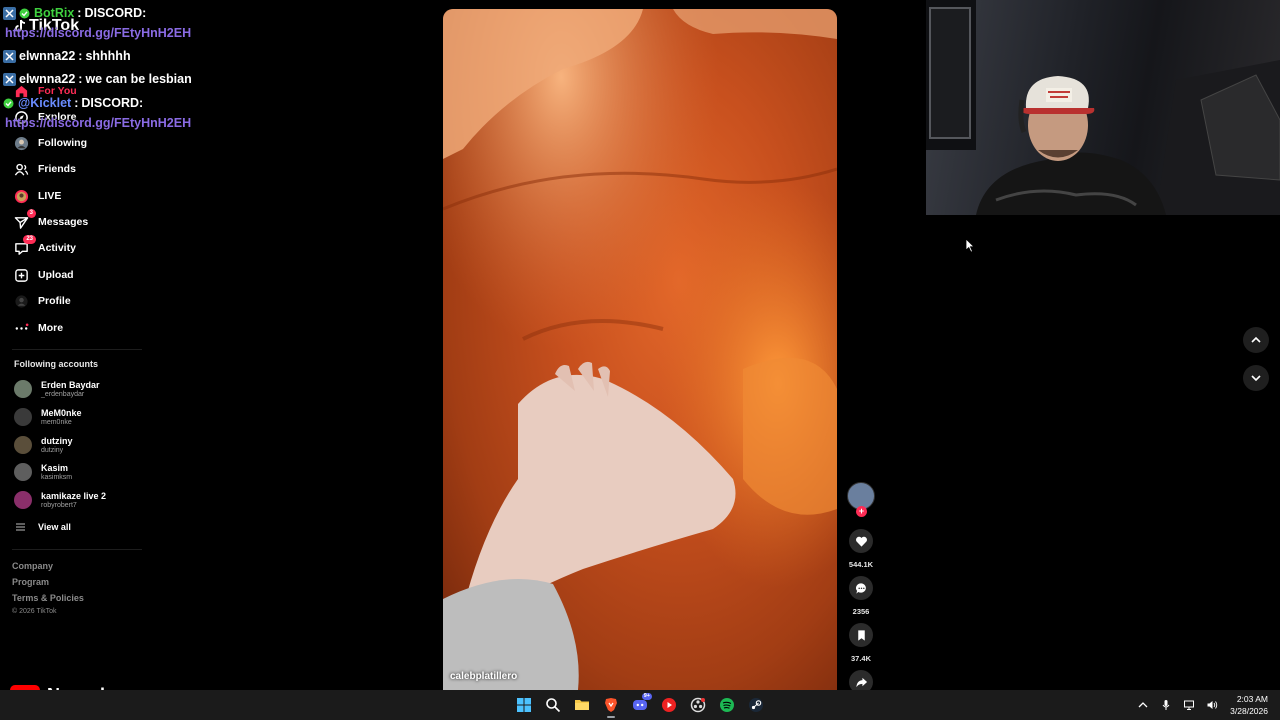 The width and height of the screenshot is (1280, 720). Describe the element at coordinates (56, 275) in the screenshot. I see `nav-label: Upload` at that location.